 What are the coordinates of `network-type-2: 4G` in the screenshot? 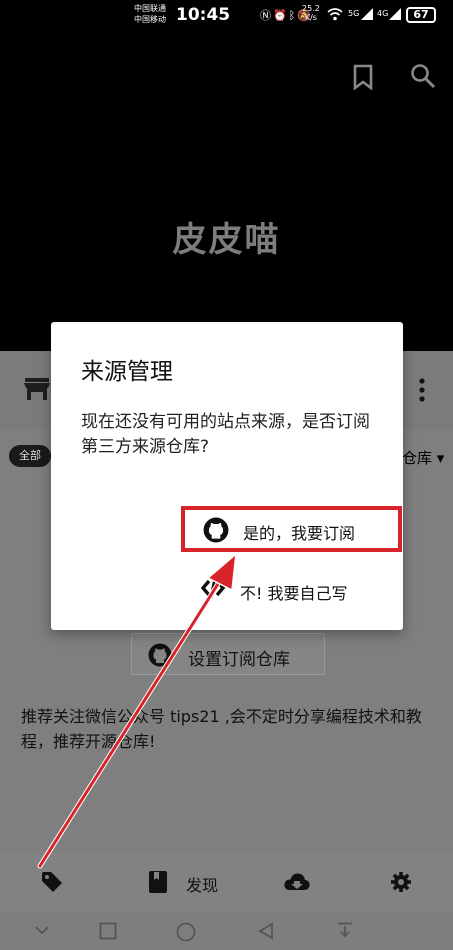 It's located at (383, 13).